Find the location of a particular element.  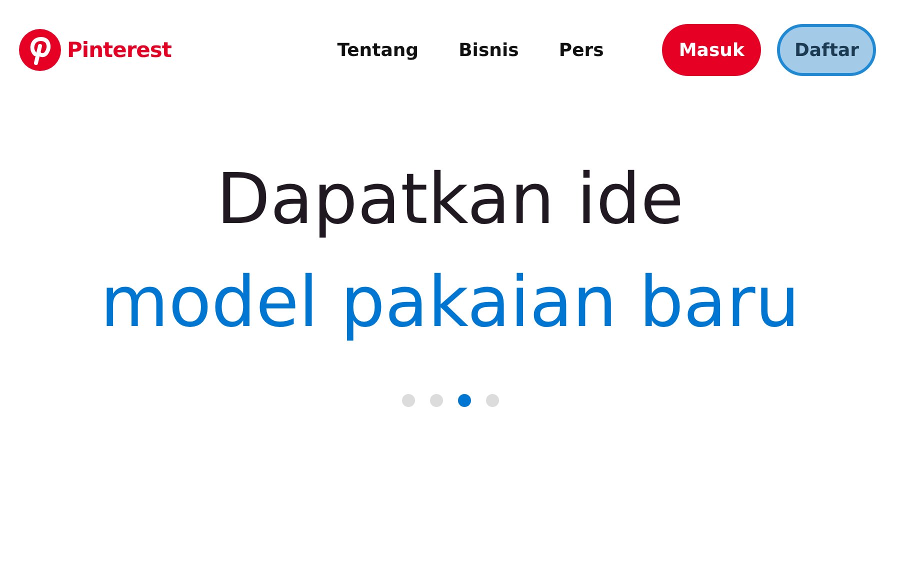

signup-button: Daftar is located at coordinates (826, 50).